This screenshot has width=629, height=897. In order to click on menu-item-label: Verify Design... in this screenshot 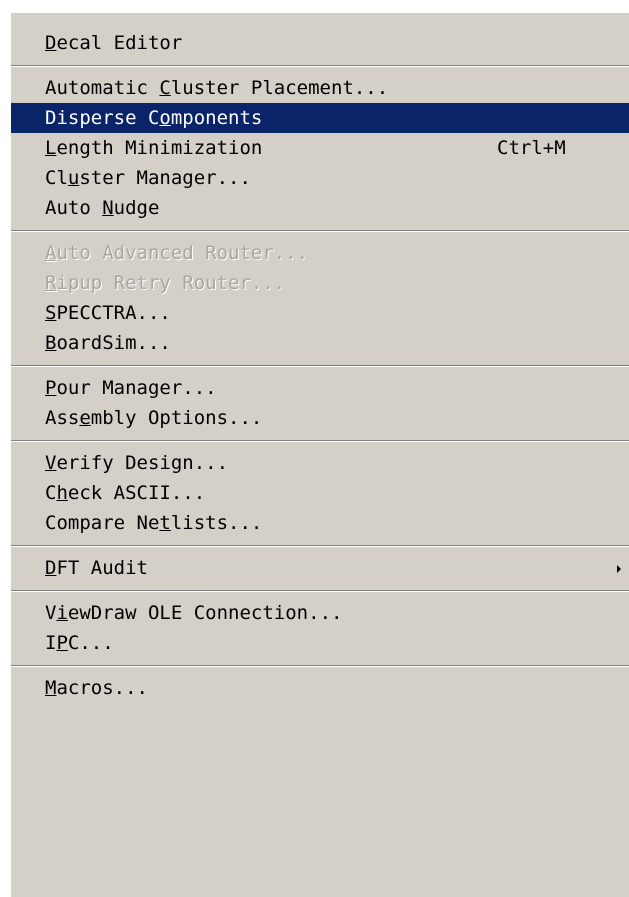, I will do `click(136, 463)`.